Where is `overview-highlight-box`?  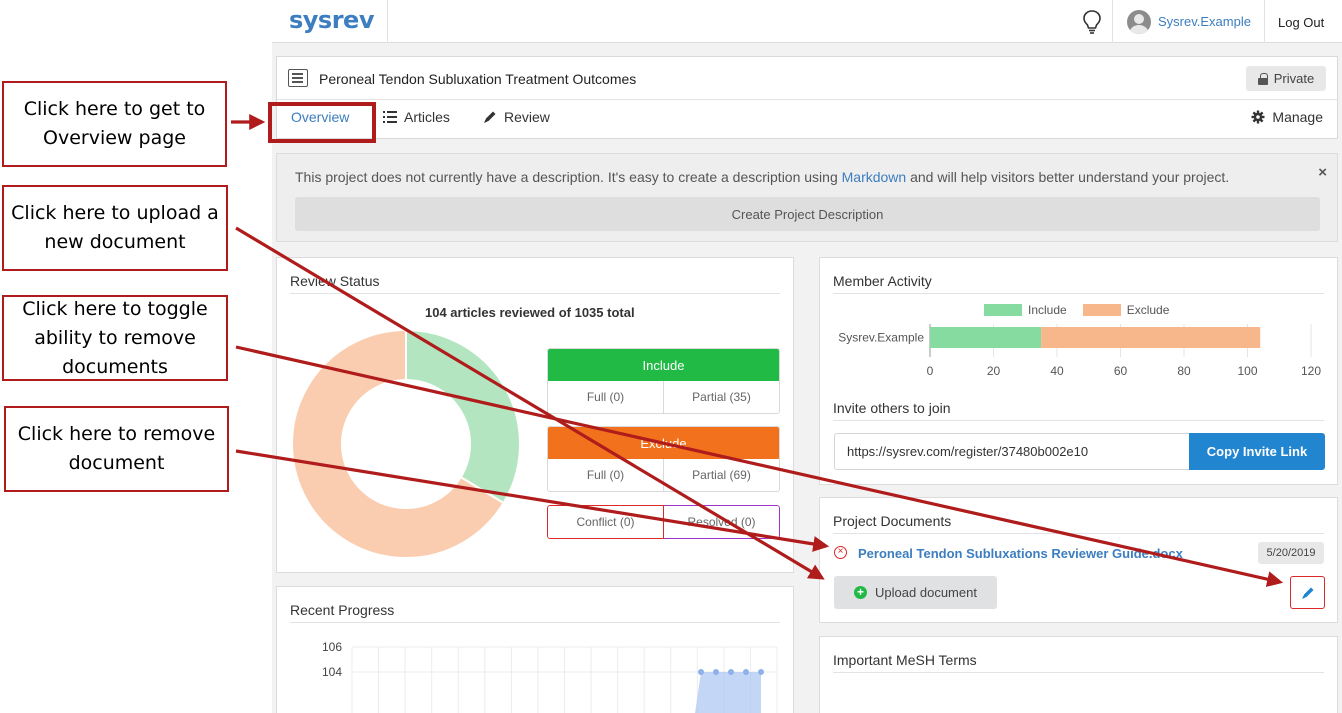 overview-highlight-box is located at coordinates (322, 122).